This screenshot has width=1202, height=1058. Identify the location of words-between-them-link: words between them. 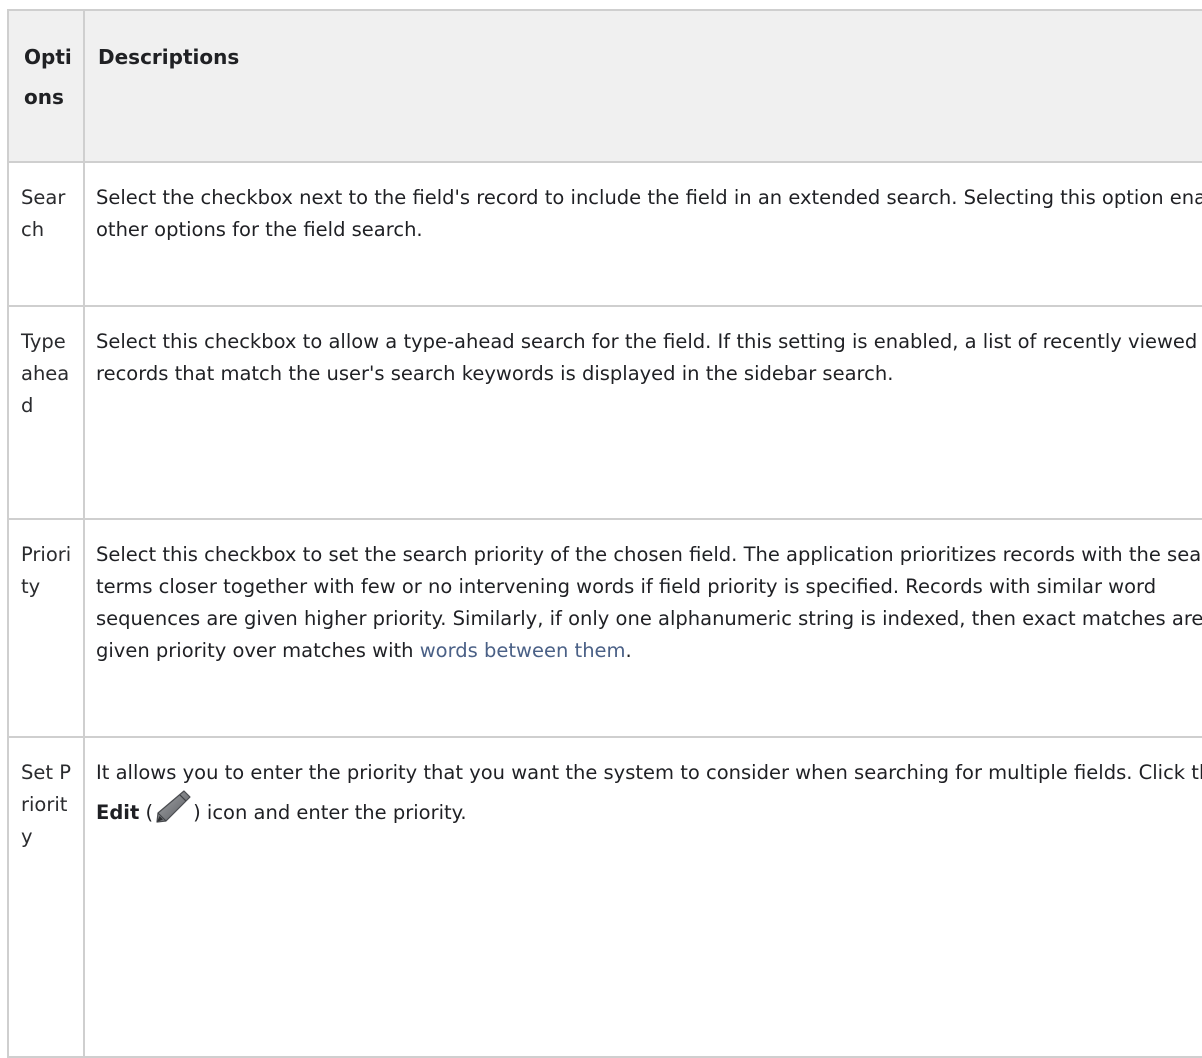
(523, 650).